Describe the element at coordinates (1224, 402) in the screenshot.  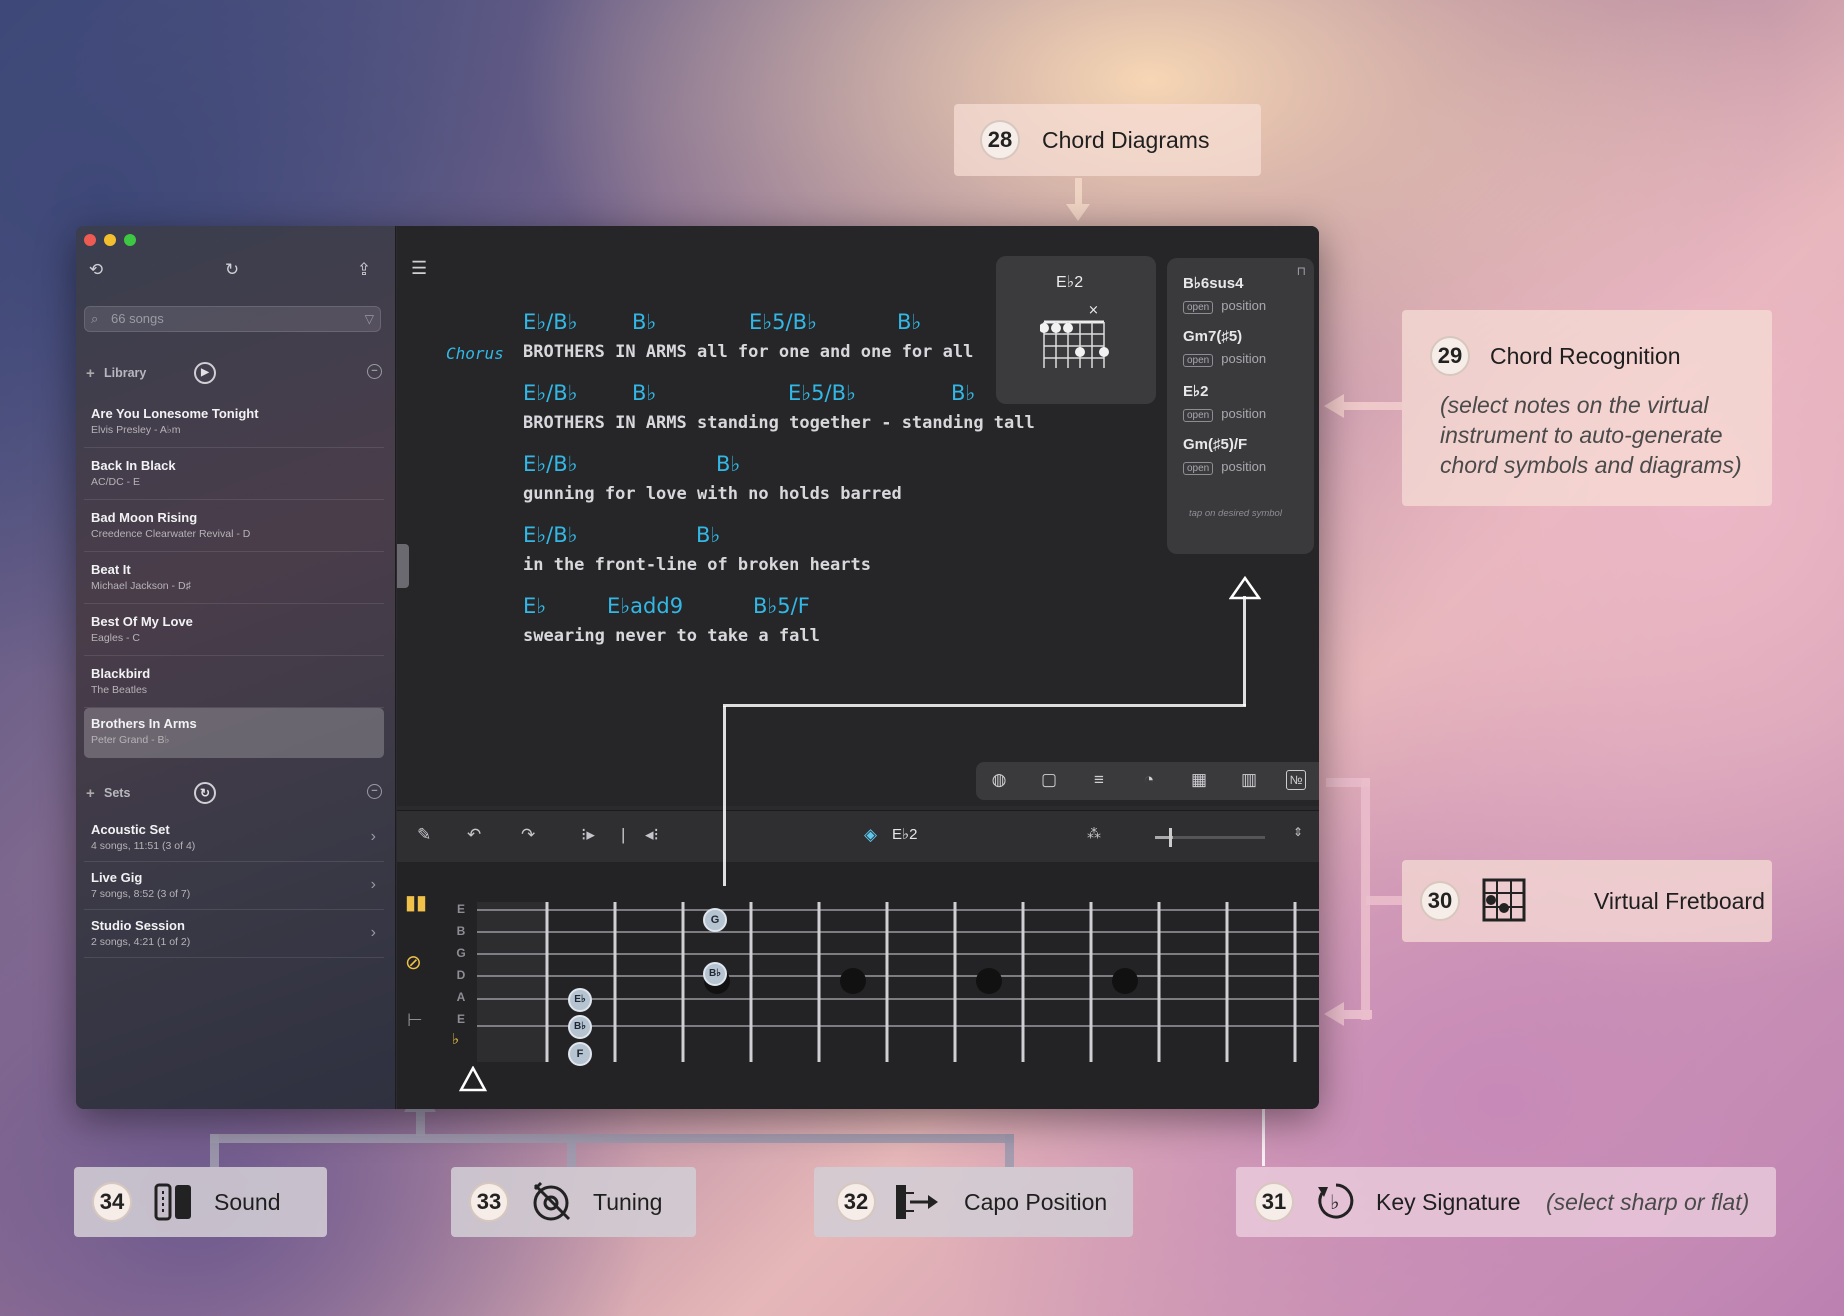
I see `recognition-item: E♭2 open position` at that location.